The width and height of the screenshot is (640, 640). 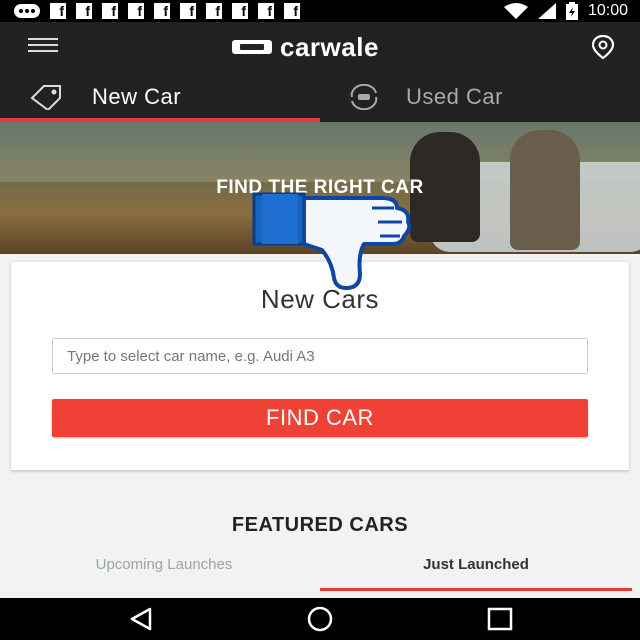 I want to click on tab-used-car: Used Car, so click(x=480, y=97).